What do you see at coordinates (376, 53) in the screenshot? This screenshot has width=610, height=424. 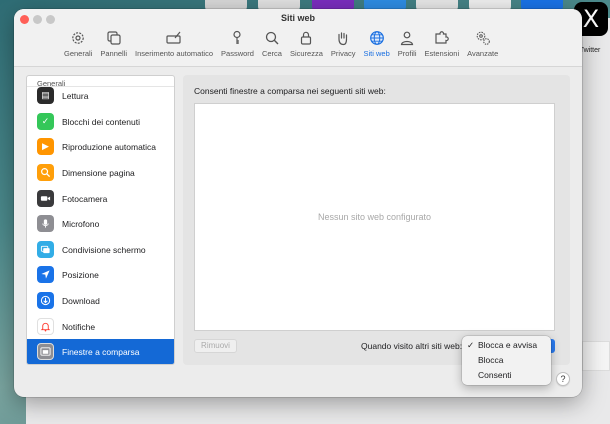 I see `tab-label: Siti web` at bounding box center [376, 53].